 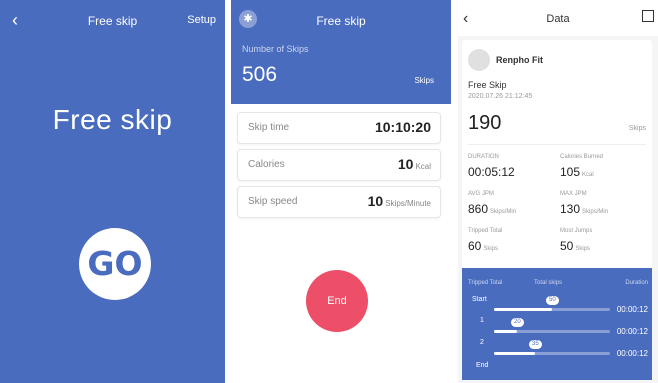 What do you see at coordinates (557, 144) in the screenshot?
I see `divider` at bounding box center [557, 144].